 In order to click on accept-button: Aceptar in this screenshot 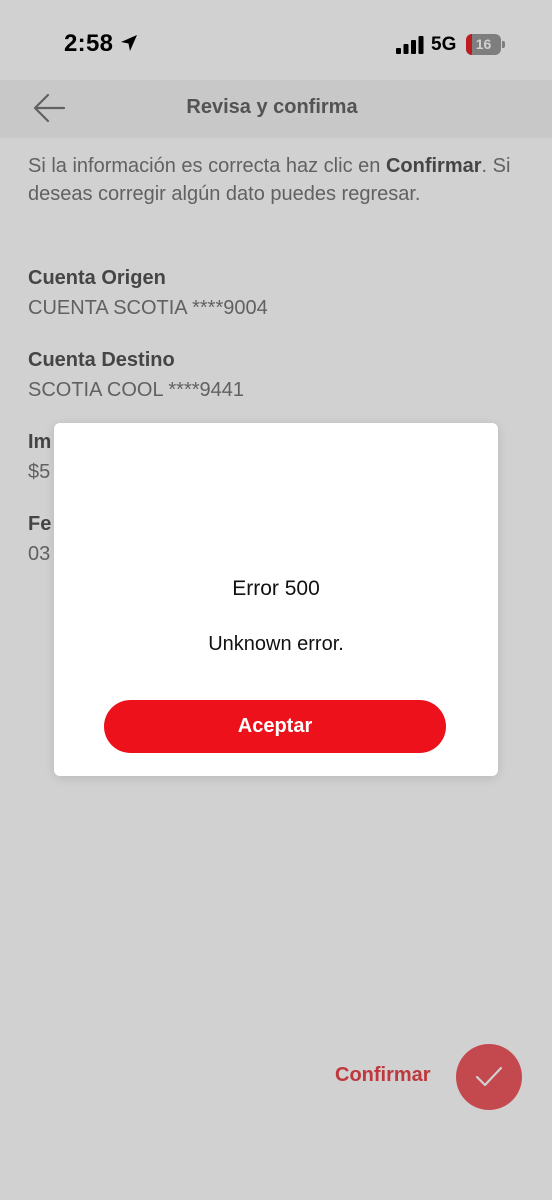, I will do `click(275, 726)`.